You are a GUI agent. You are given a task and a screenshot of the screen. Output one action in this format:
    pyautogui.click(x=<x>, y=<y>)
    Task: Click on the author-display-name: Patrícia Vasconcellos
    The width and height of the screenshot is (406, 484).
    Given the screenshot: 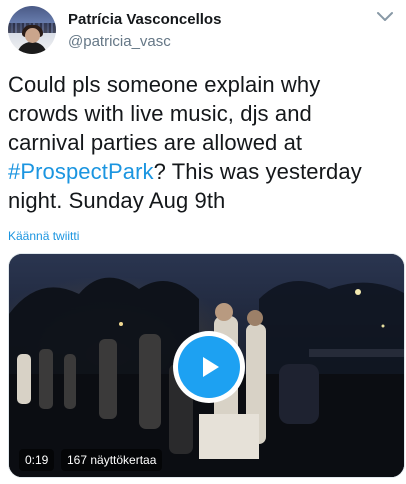 What is the action you would take?
    pyautogui.click(x=144, y=19)
    